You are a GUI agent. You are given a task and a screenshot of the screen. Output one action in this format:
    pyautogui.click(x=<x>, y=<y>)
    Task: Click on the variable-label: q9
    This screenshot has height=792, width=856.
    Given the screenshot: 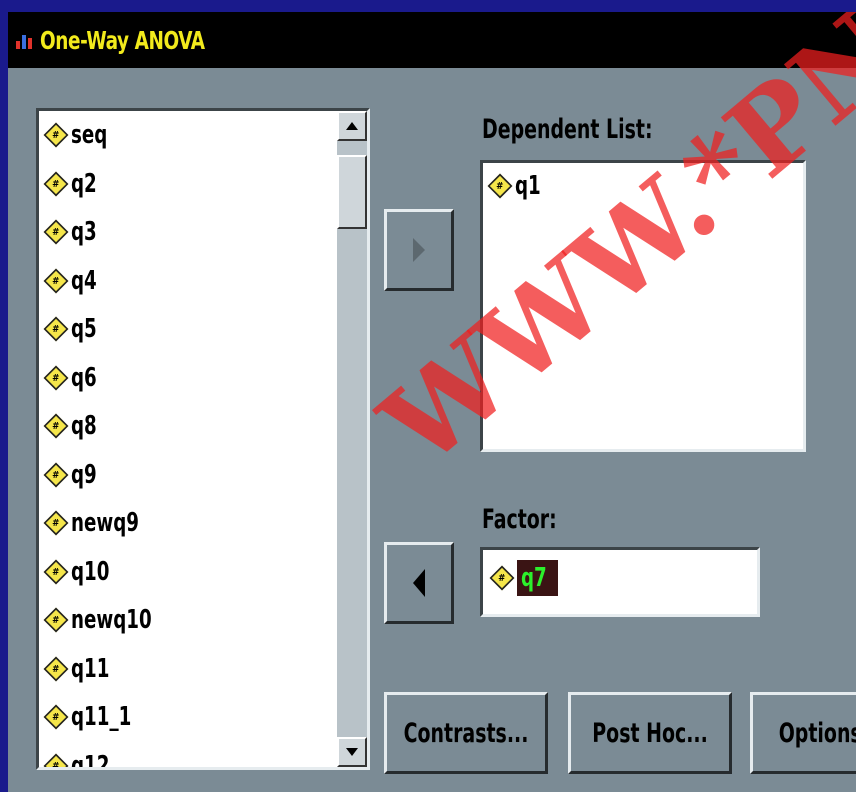 What is the action you would take?
    pyautogui.click(x=84, y=474)
    